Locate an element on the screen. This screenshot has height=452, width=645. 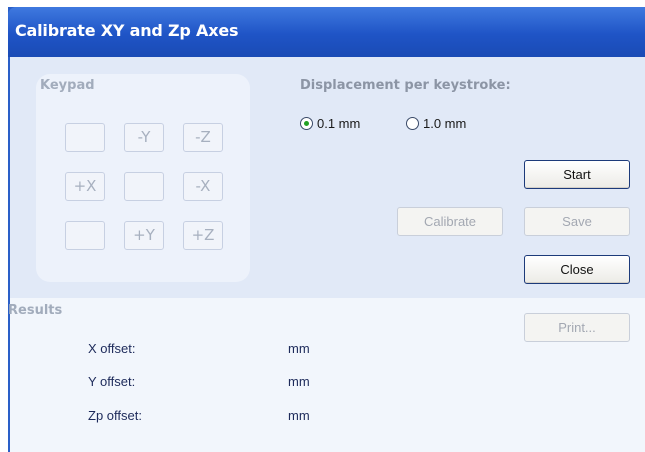
displacement-option-1-0mm: 1.0 mm is located at coordinates (436, 123).